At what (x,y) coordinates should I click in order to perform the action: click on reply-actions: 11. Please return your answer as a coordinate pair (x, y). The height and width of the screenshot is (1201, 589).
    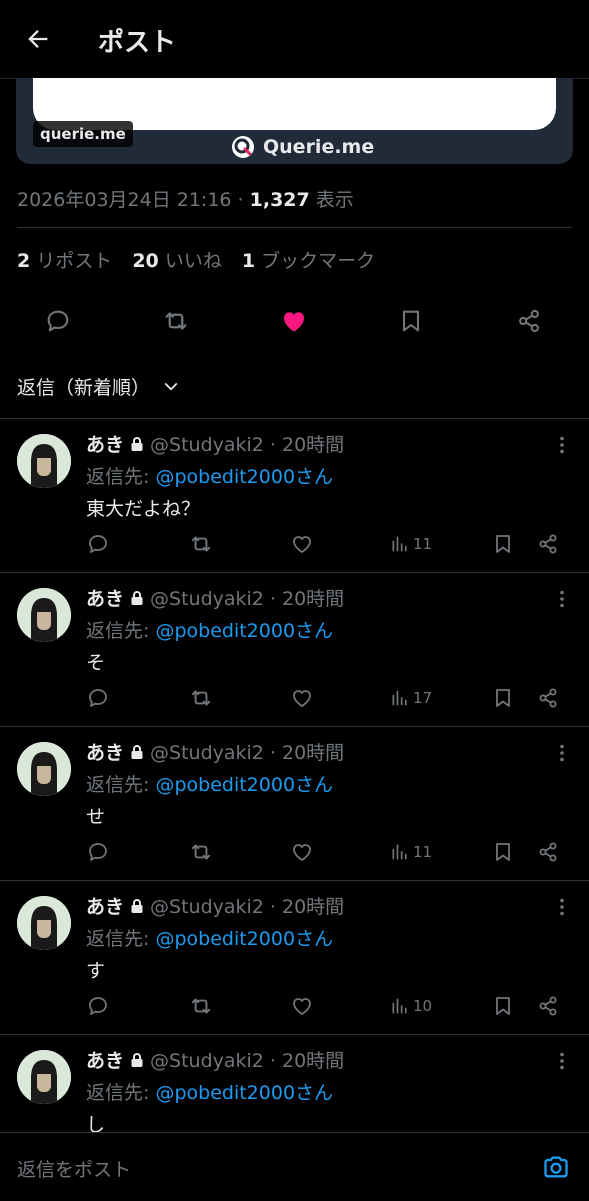
    Looking at the image, I should click on (294, 544).